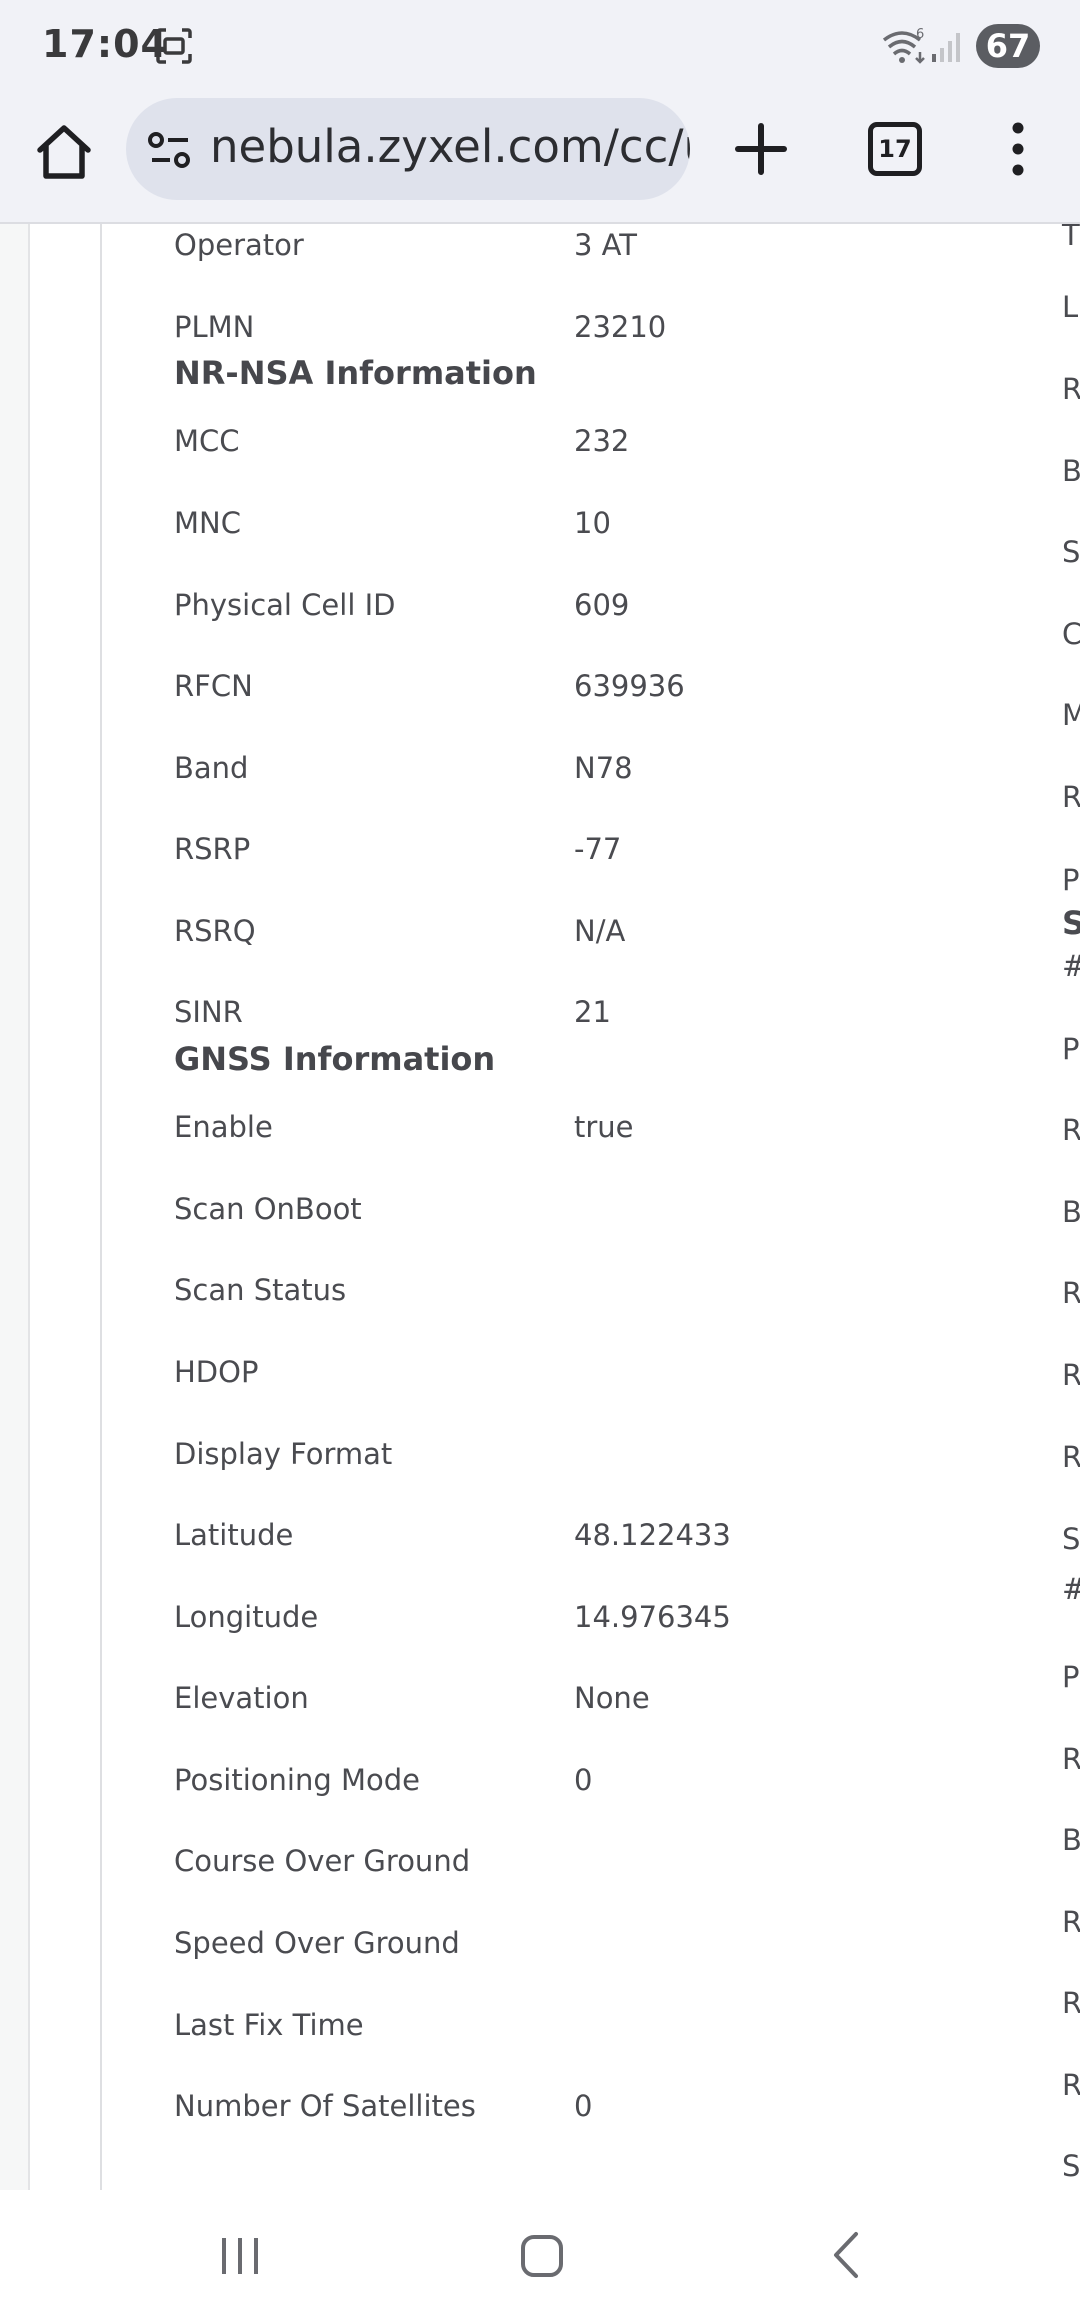 This screenshot has height=2316, width=1080. What do you see at coordinates (946, 47) in the screenshot?
I see `signal-strength-icon` at bounding box center [946, 47].